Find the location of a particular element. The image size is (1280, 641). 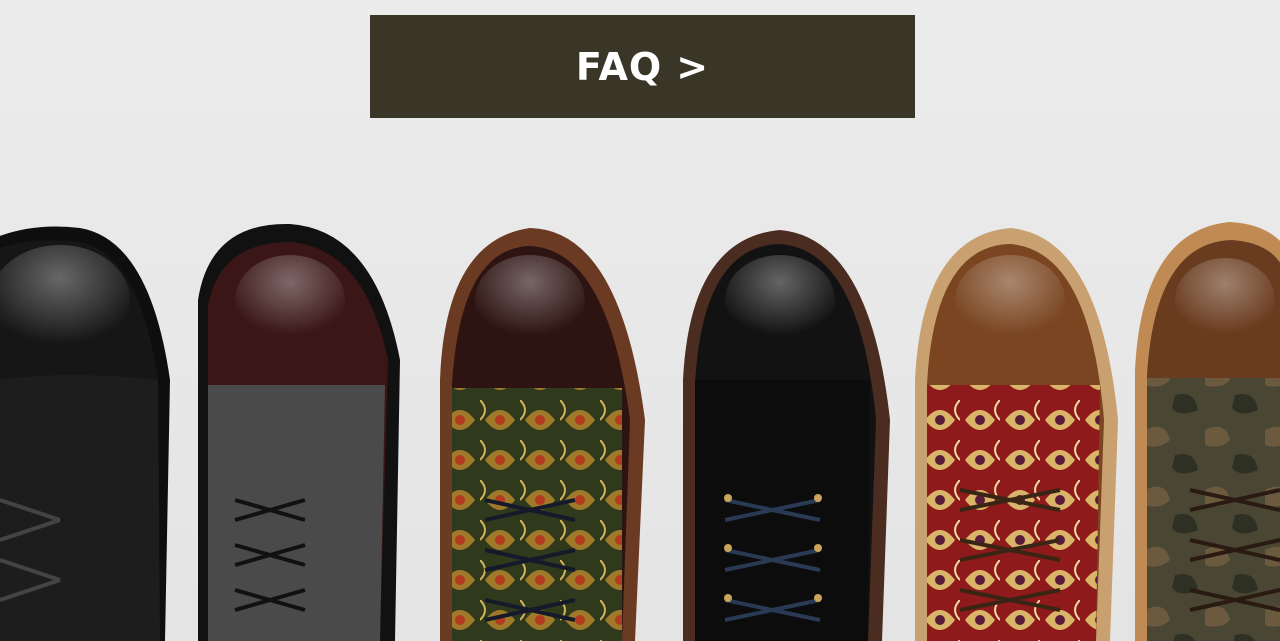

faq-button-label: FAQ is located at coordinates (619, 66).